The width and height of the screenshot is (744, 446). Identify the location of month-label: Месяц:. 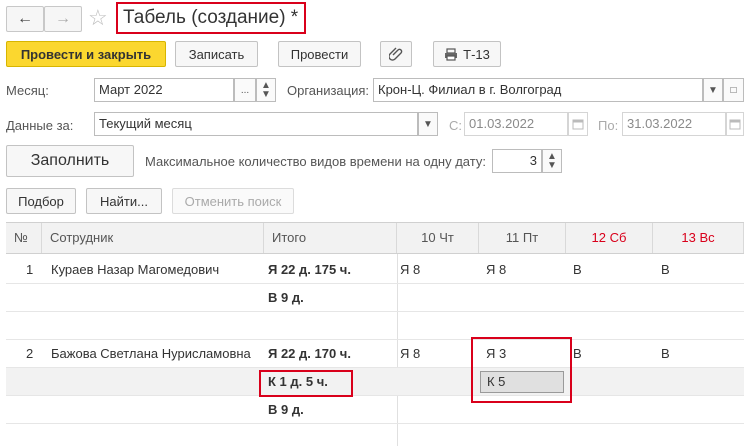
(27, 90).